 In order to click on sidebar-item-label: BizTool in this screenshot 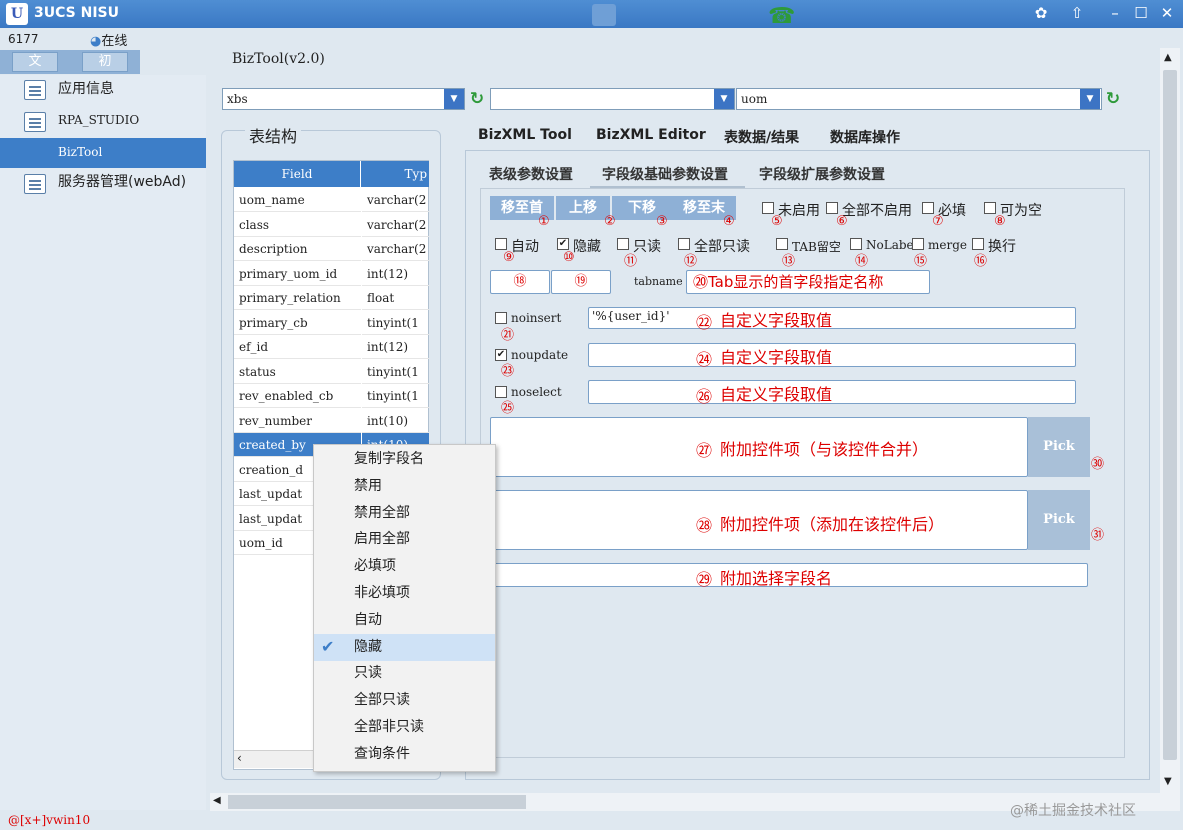, I will do `click(80, 152)`.